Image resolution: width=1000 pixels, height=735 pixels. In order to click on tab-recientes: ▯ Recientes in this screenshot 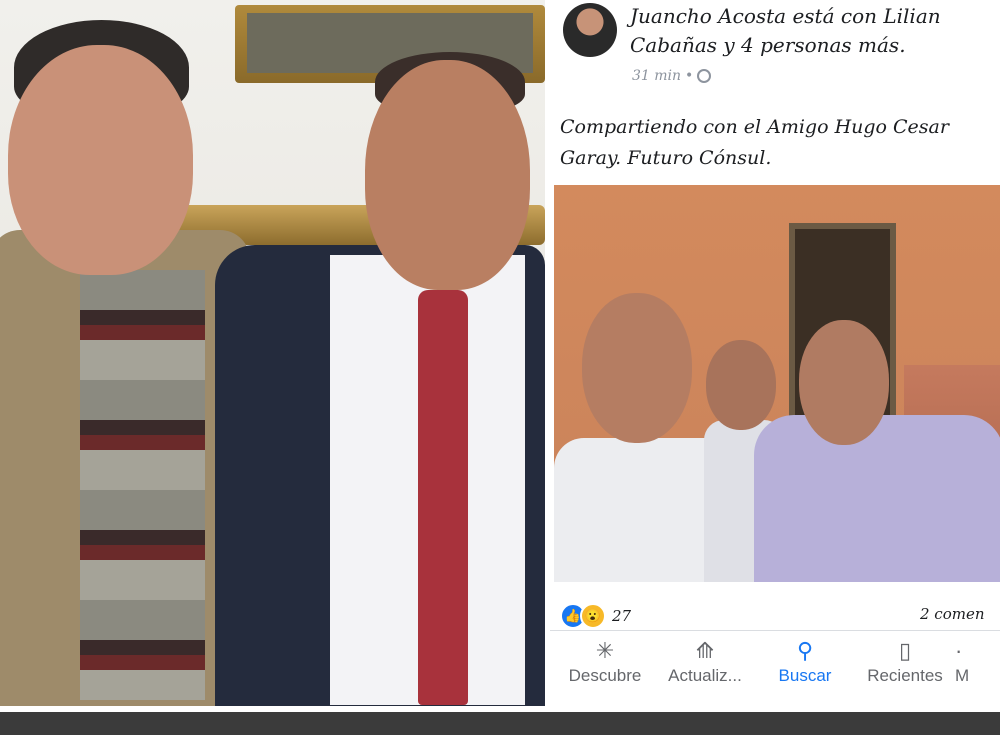, I will do `click(905, 661)`.